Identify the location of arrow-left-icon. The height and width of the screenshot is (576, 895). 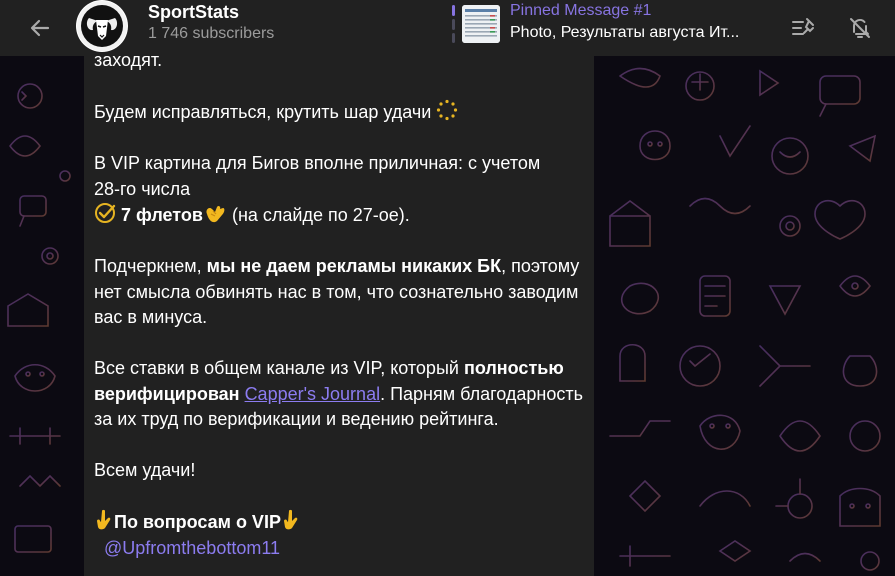
(40, 28).